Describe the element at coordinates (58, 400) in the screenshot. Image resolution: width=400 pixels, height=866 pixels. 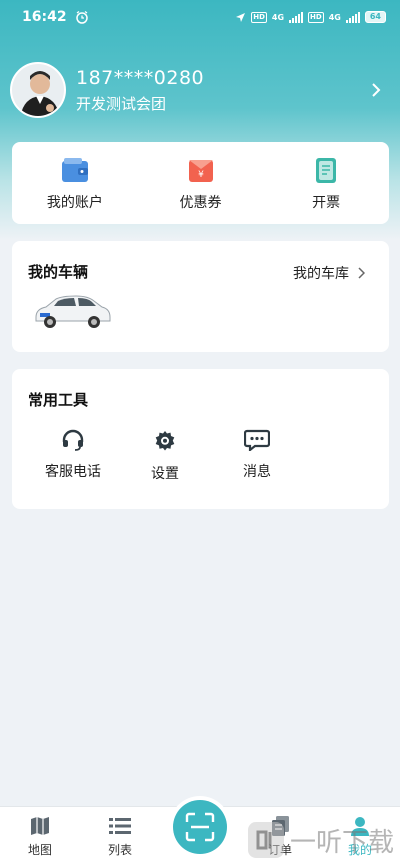
I see `tools-title: 常用工具` at that location.